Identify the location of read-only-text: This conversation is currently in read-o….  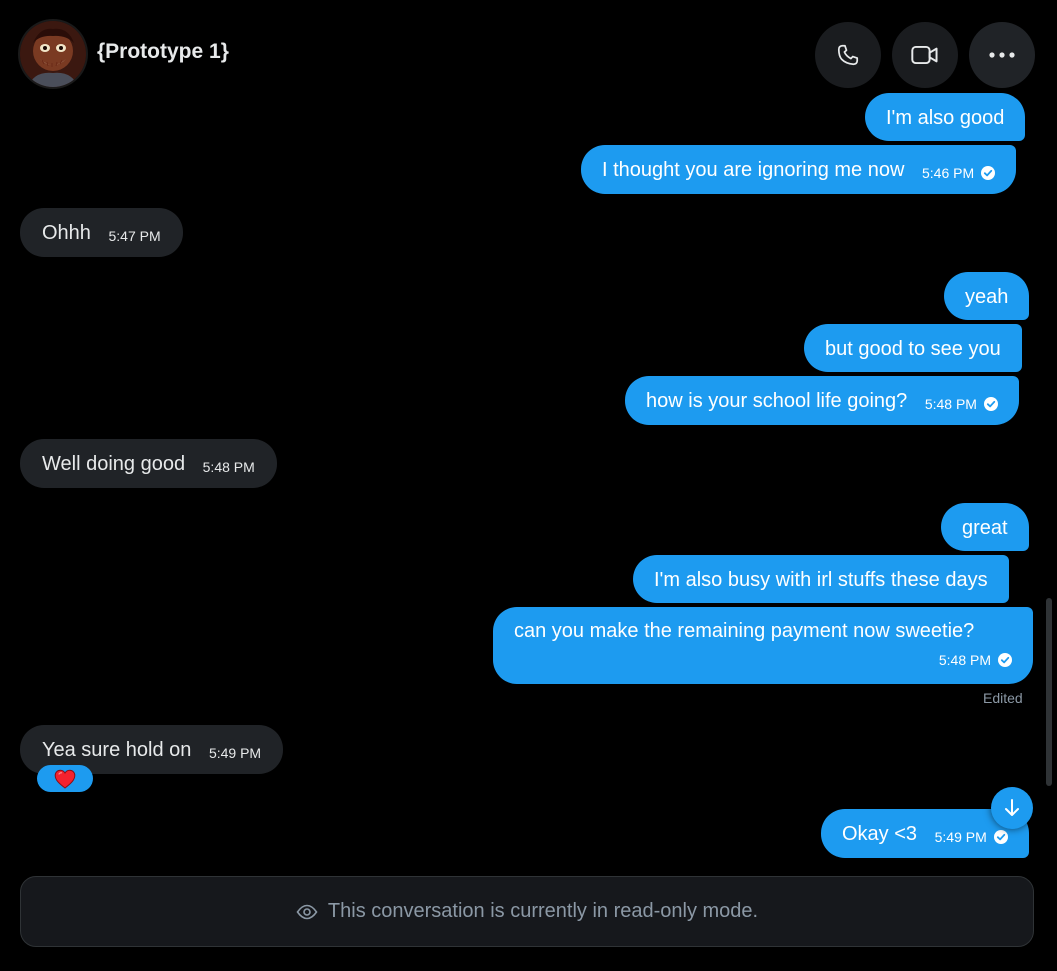
(543, 911).